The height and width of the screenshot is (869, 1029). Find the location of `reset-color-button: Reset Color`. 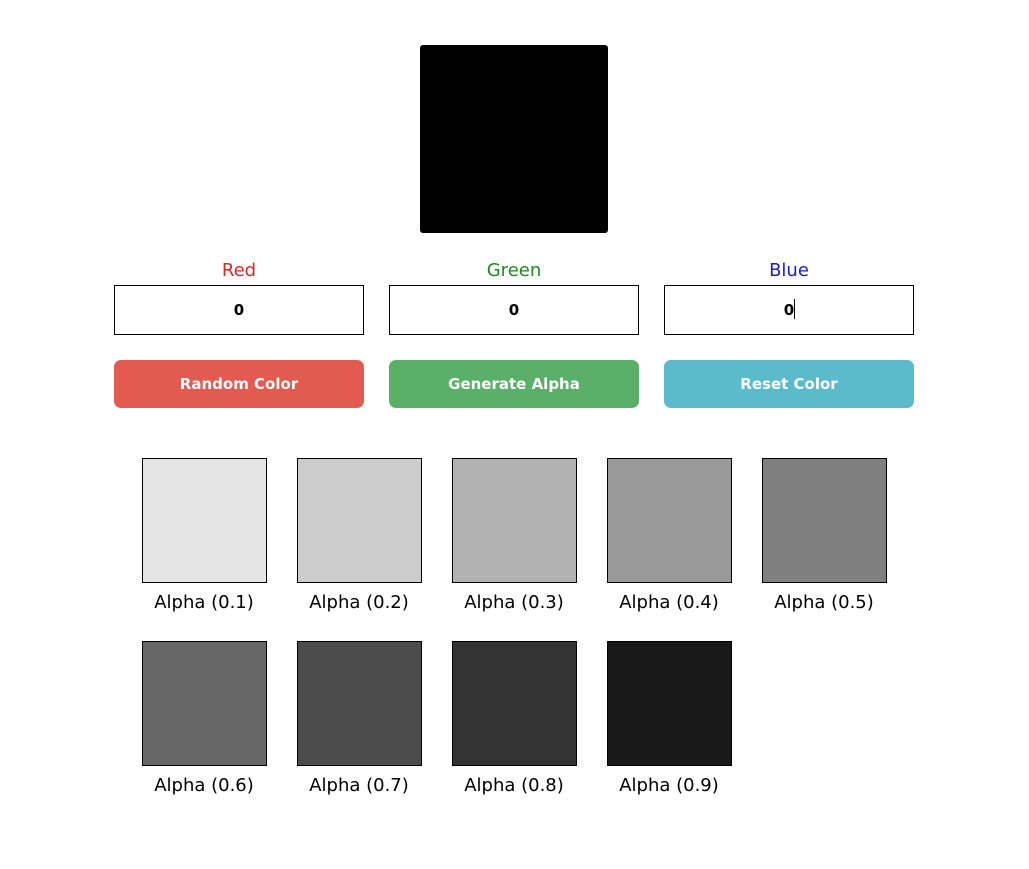

reset-color-button: Reset Color is located at coordinates (789, 384).